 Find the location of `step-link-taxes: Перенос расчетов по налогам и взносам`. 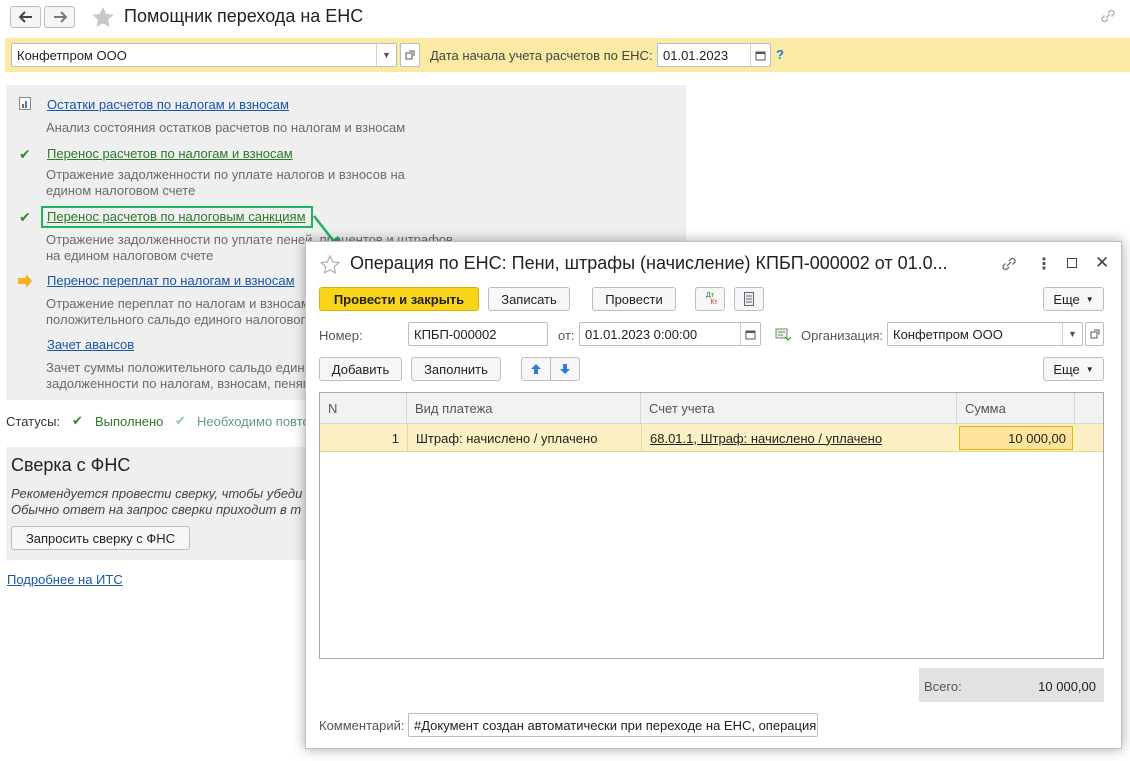

step-link-taxes: Перенос расчетов по налогам и взносам is located at coordinates (170, 153).